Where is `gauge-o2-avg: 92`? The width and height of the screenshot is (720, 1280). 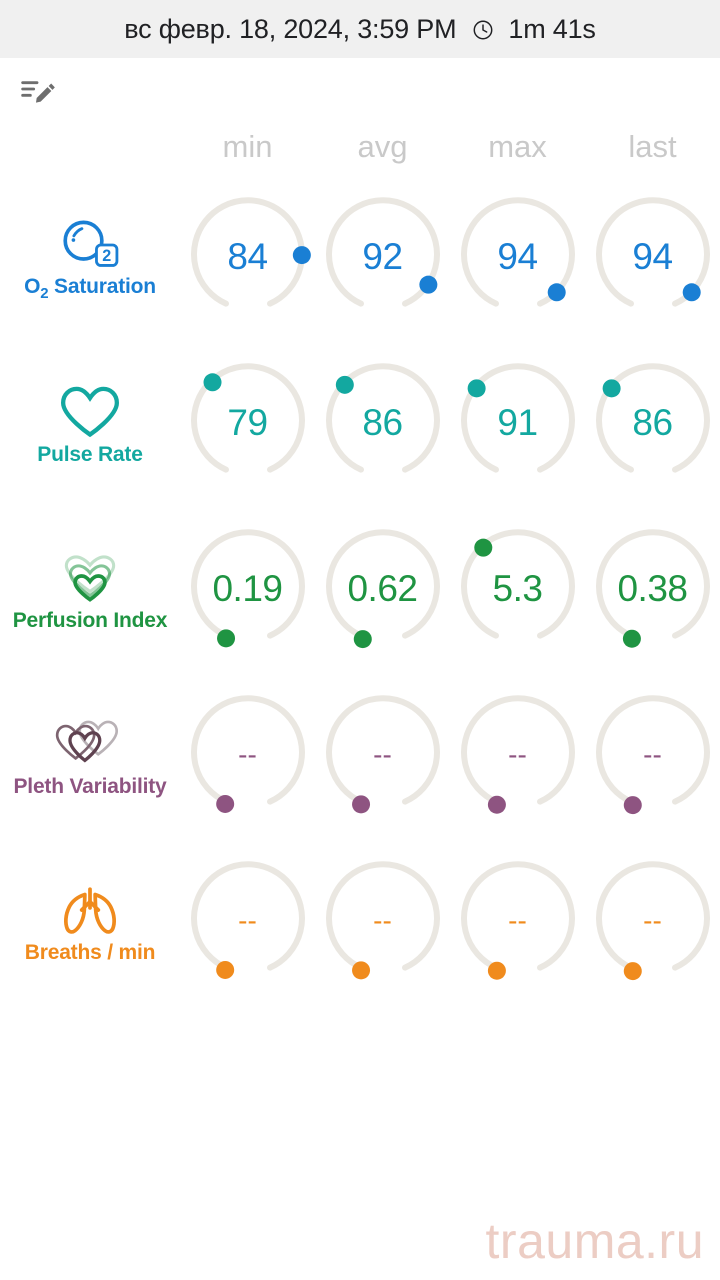 gauge-o2-avg: 92 is located at coordinates (383, 257).